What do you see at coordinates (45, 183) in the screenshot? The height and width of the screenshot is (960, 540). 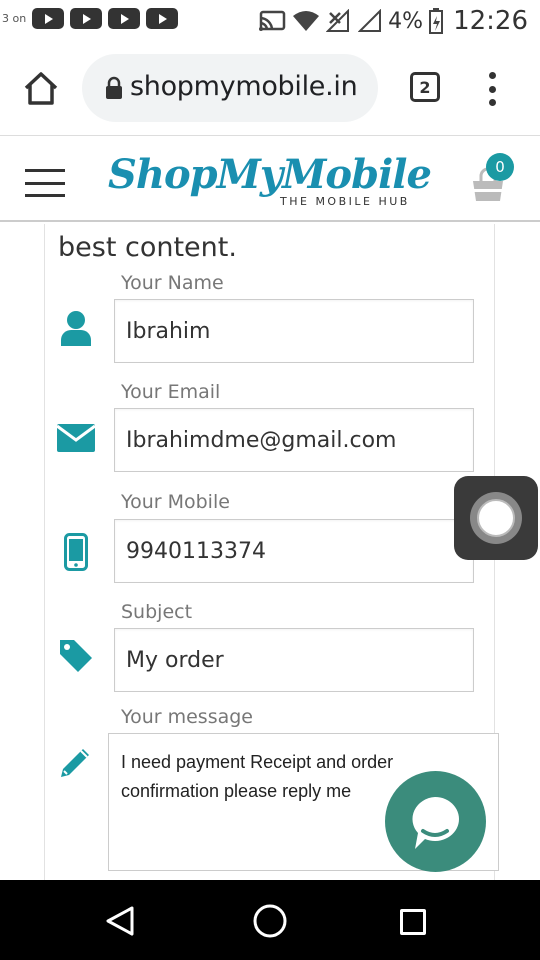 I see `hamburger-menu-icon` at bounding box center [45, 183].